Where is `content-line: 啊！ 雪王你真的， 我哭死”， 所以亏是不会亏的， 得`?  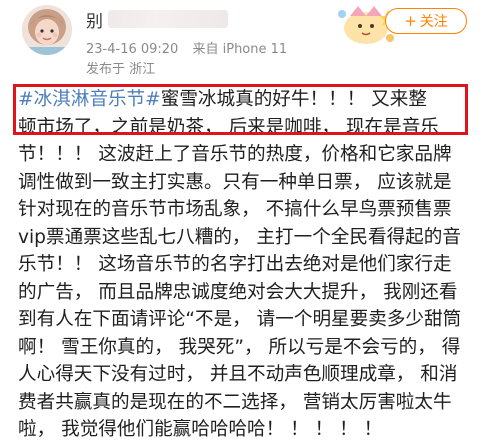 content-line: 啊！ 雪王你真的， 我哭死”， 所以亏是不会亏的， 得 is located at coordinates (248, 348).